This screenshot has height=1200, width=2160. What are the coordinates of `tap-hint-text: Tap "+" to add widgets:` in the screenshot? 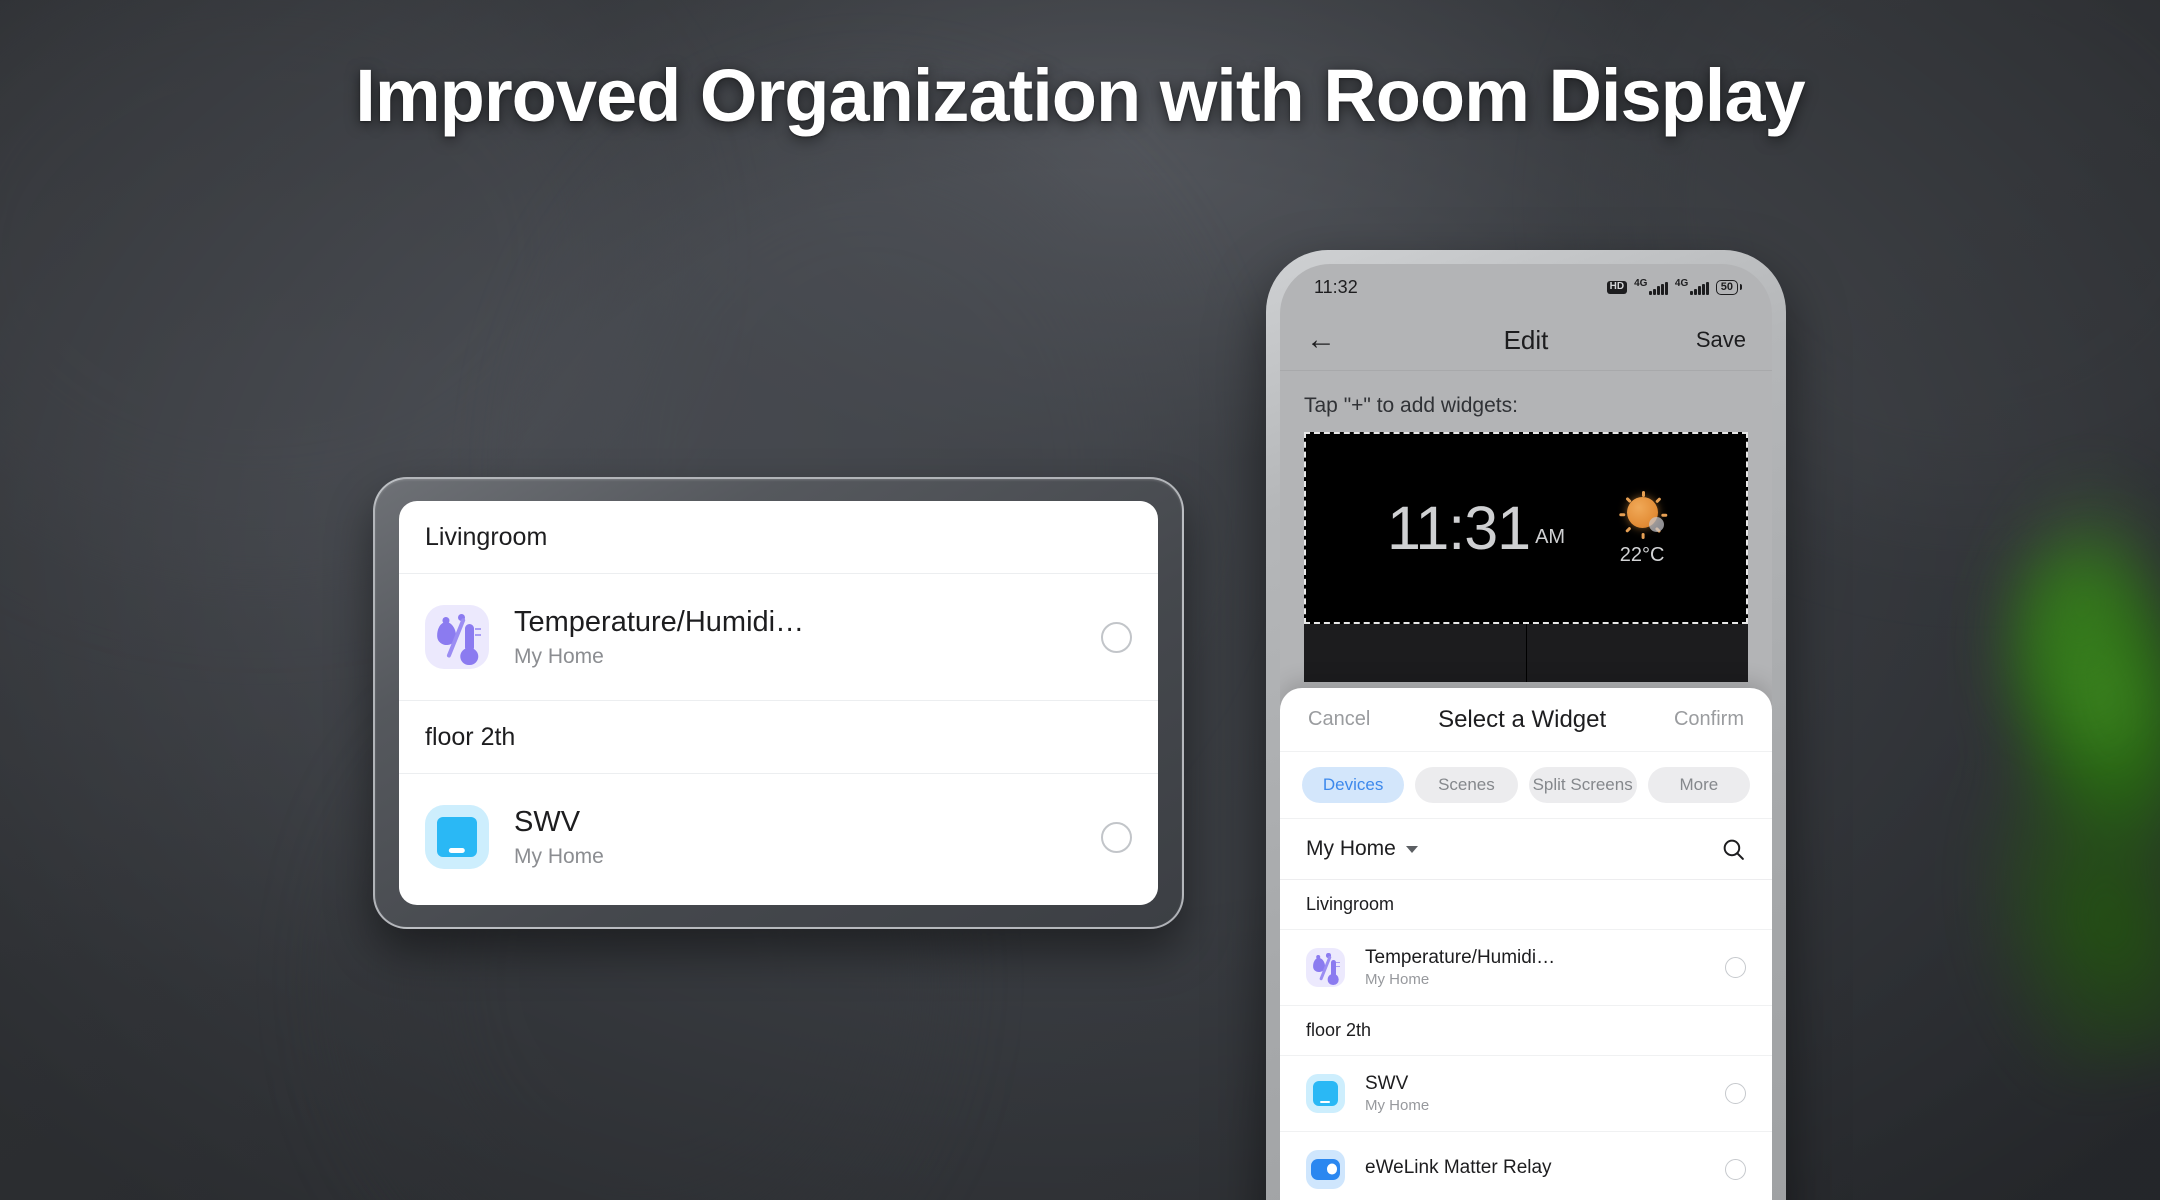 It's located at (1411, 405).